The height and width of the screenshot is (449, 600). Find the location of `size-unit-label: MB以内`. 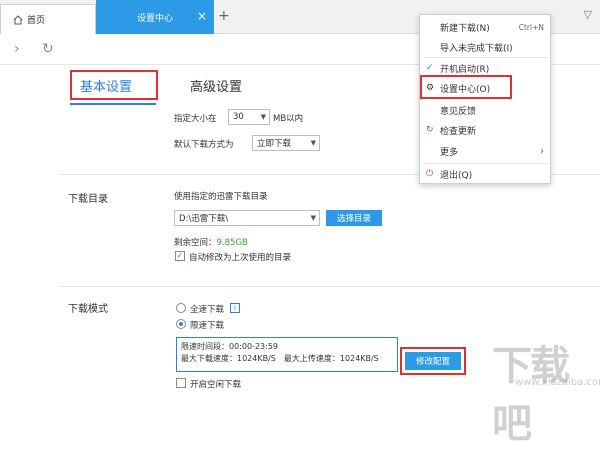

size-unit-label: MB以内 is located at coordinates (288, 119).